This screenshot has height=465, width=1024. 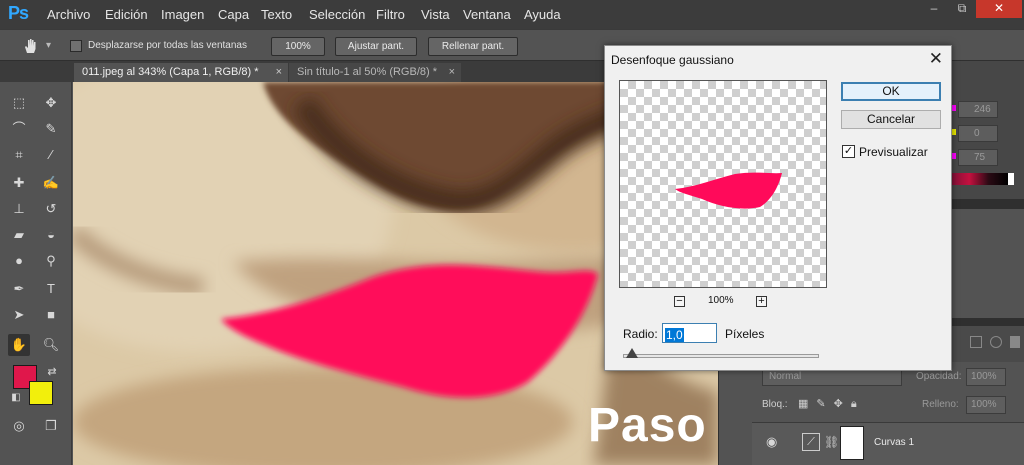 I want to click on opacity-field: 100%, so click(x=986, y=377).